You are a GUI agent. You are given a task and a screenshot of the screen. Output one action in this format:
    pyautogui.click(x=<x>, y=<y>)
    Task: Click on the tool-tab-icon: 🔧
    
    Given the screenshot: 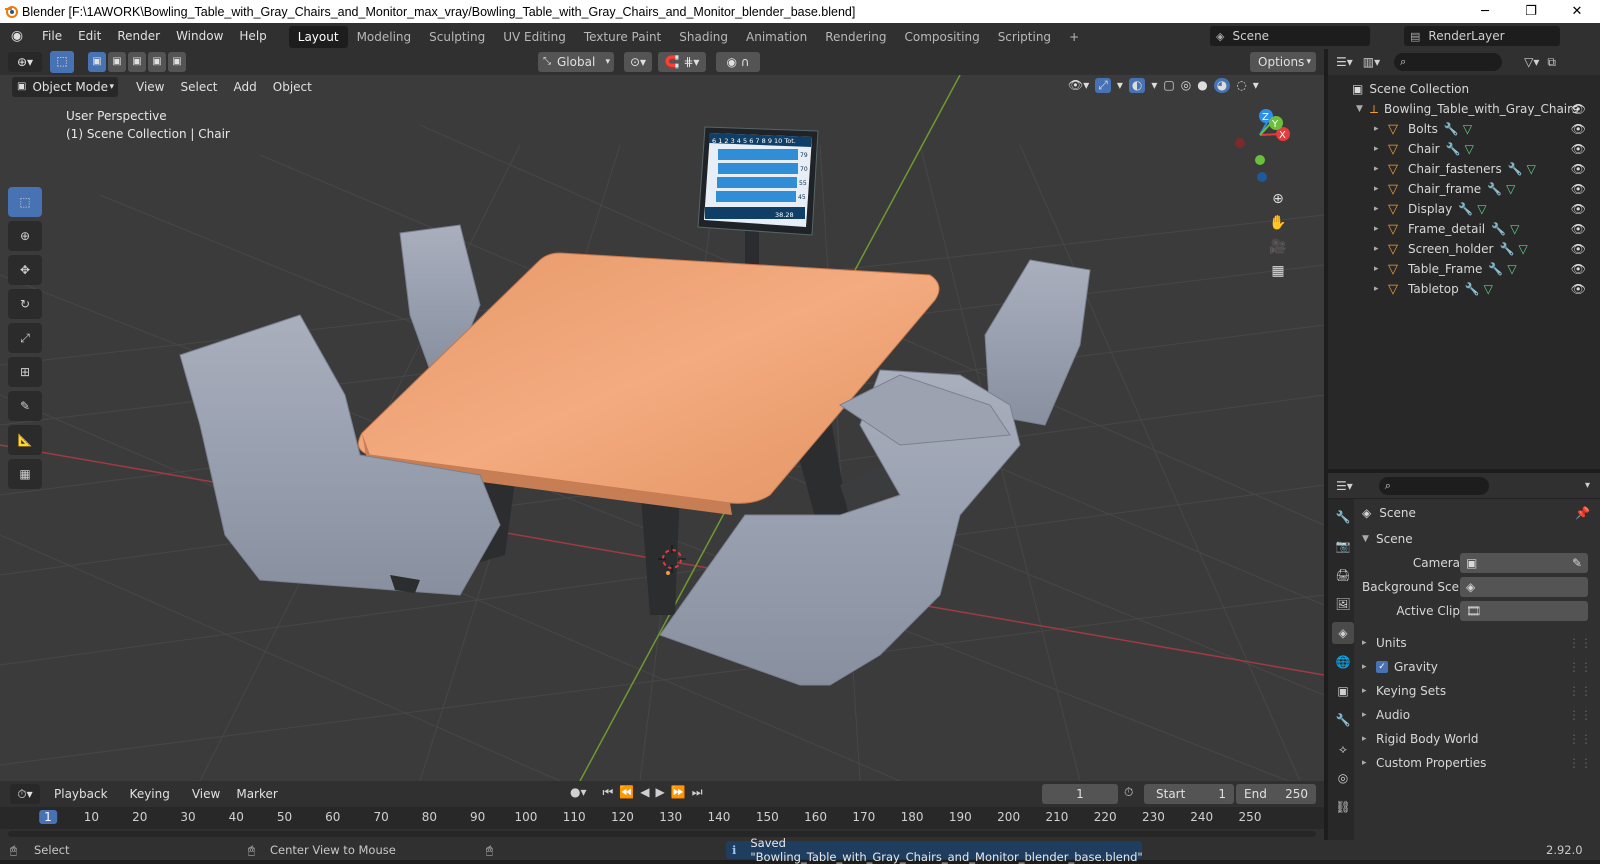 What is the action you would take?
    pyautogui.click(x=1343, y=517)
    